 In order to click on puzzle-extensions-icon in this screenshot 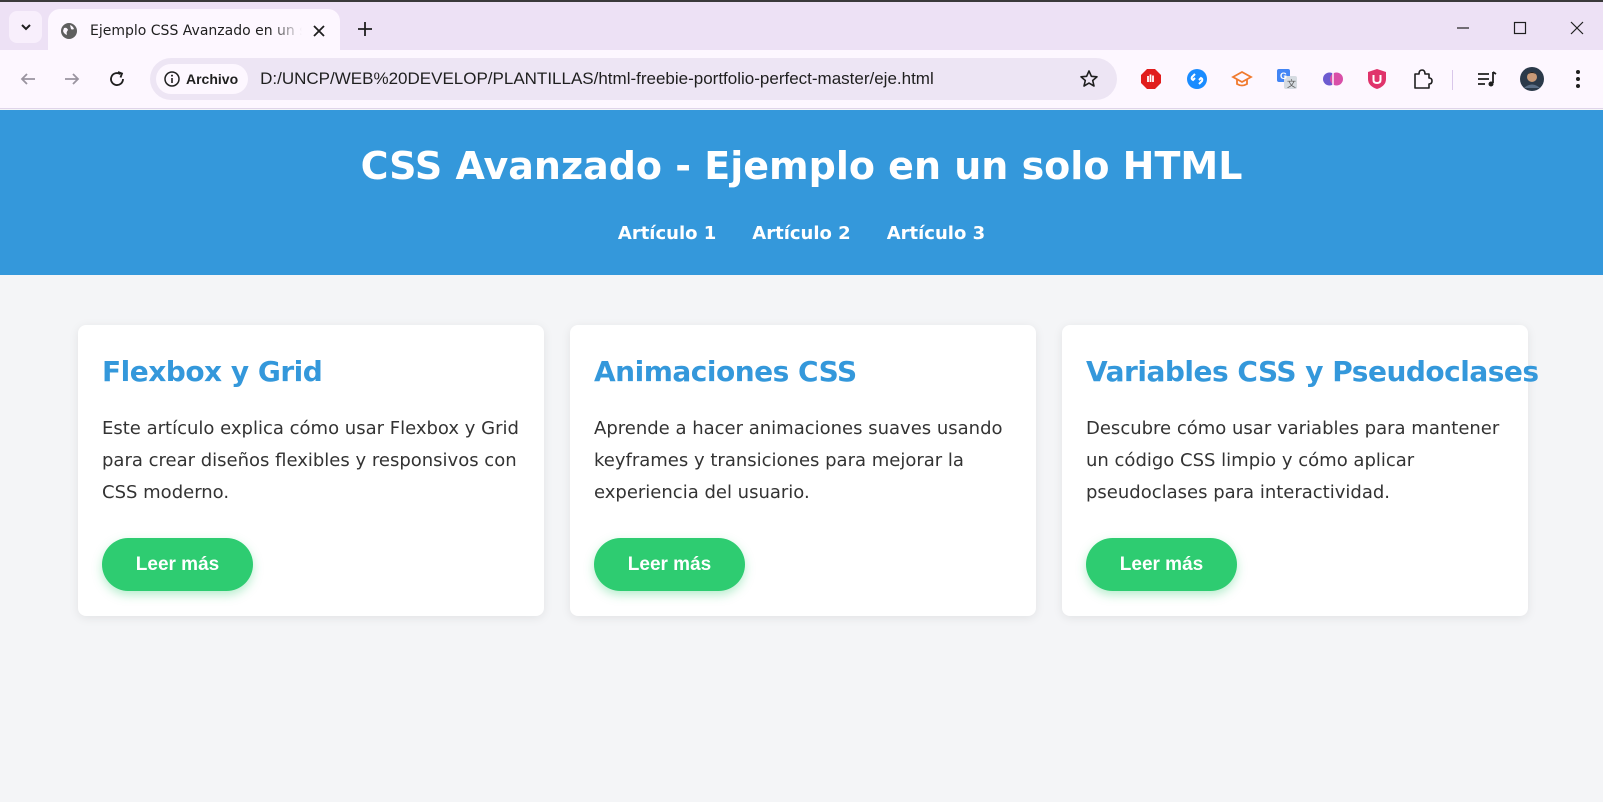, I will do `click(1422, 79)`.